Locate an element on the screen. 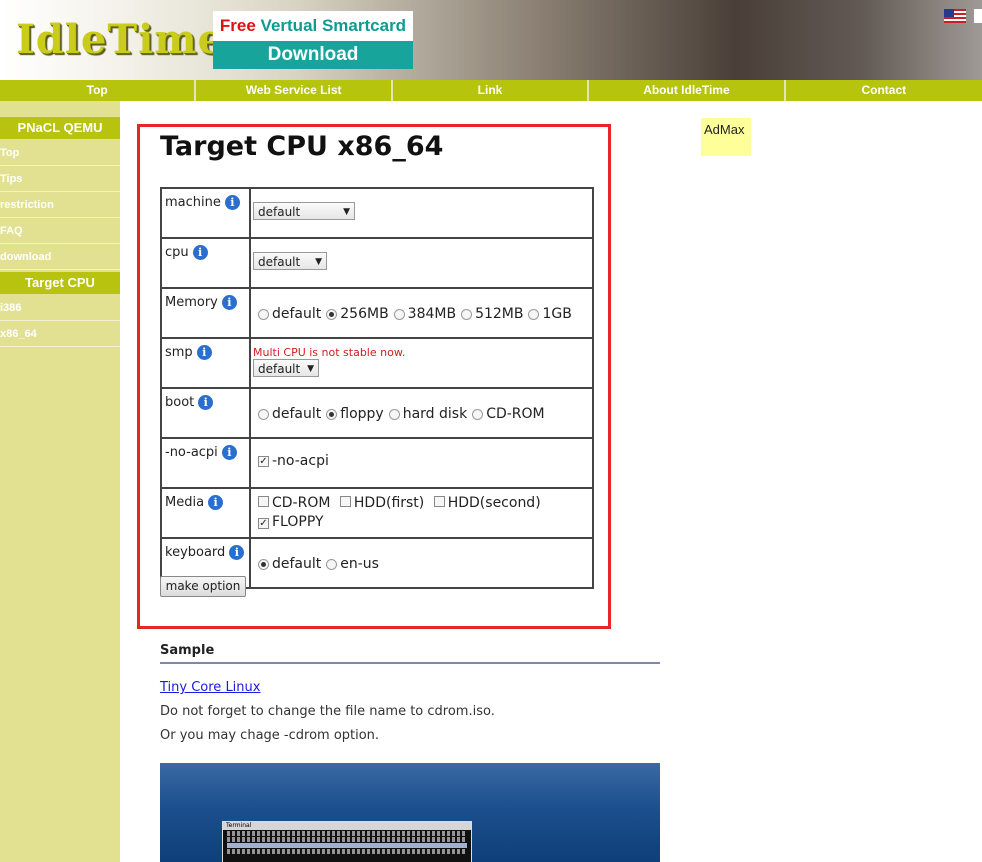 The image size is (982, 862). make-option-button: make option is located at coordinates (203, 586).